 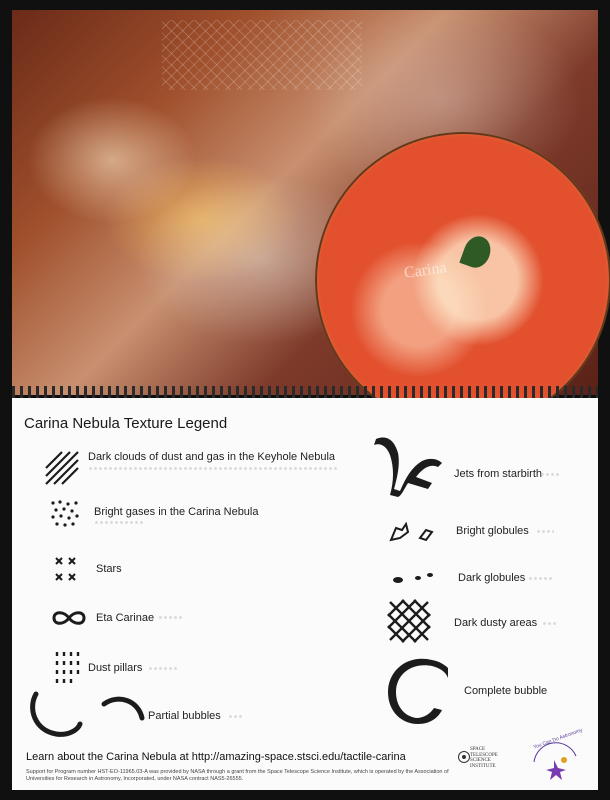 What do you see at coordinates (418, 691) in the screenshot?
I see `ring-icon` at bounding box center [418, 691].